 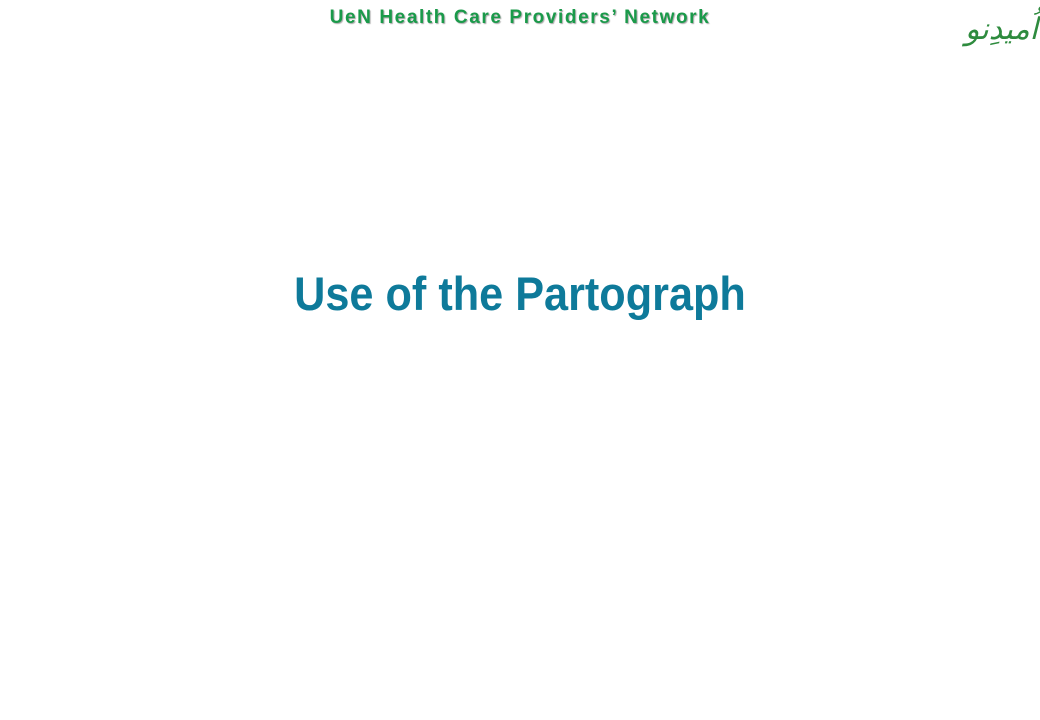 What do you see at coordinates (520, 293) in the screenshot?
I see `slide-title: Use of the Partograph` at bounding box center [520, 293].